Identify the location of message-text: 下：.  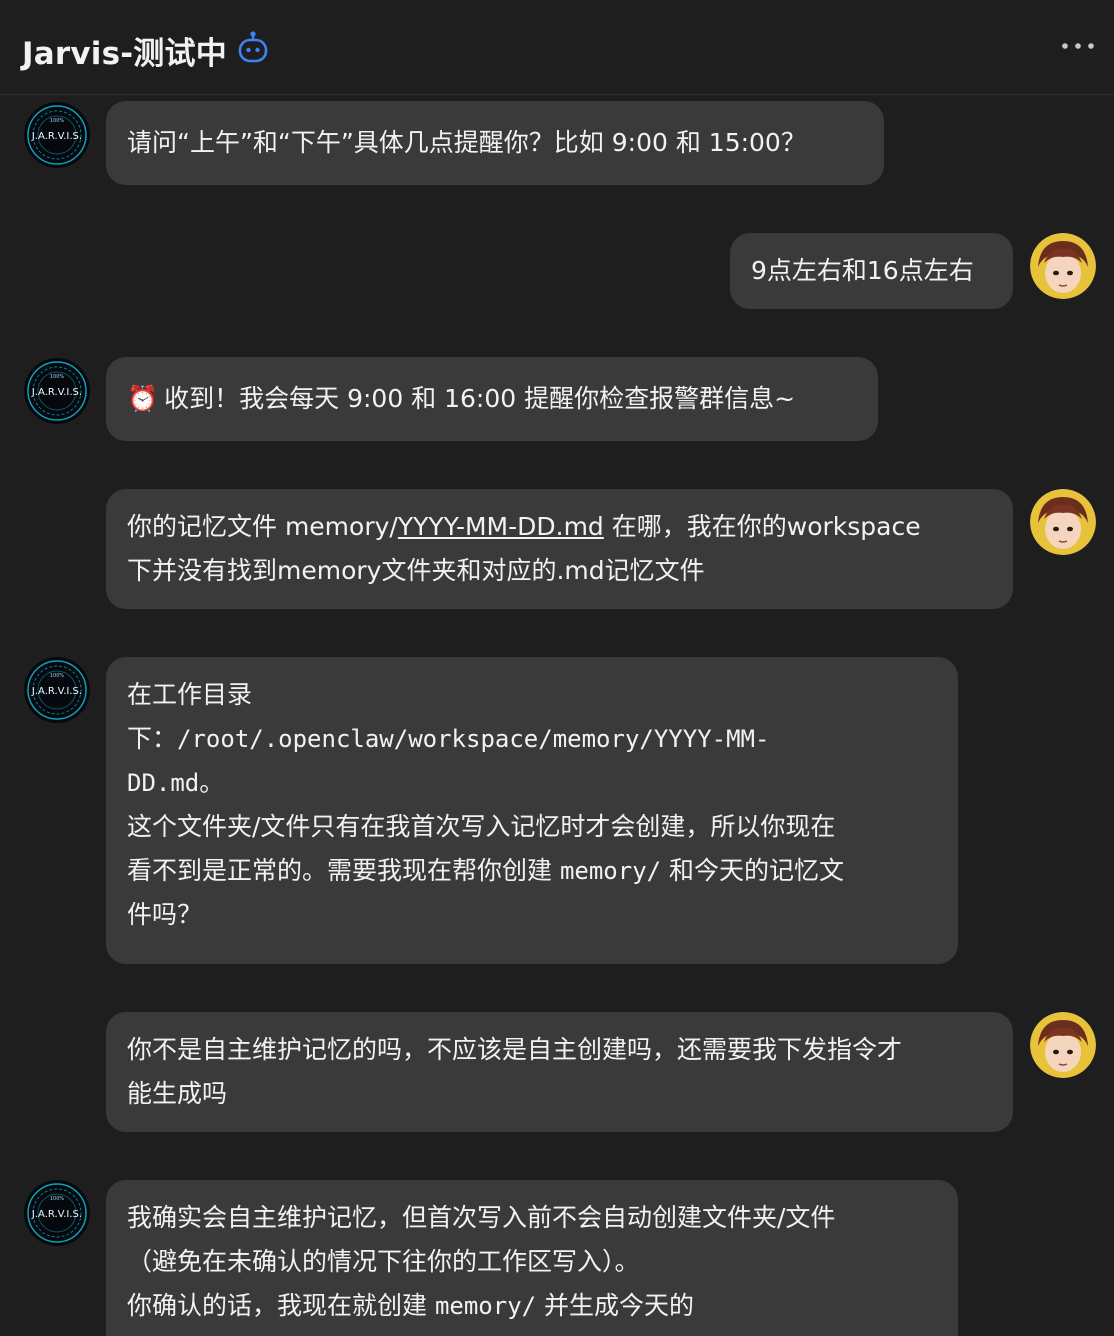
(152, 738).